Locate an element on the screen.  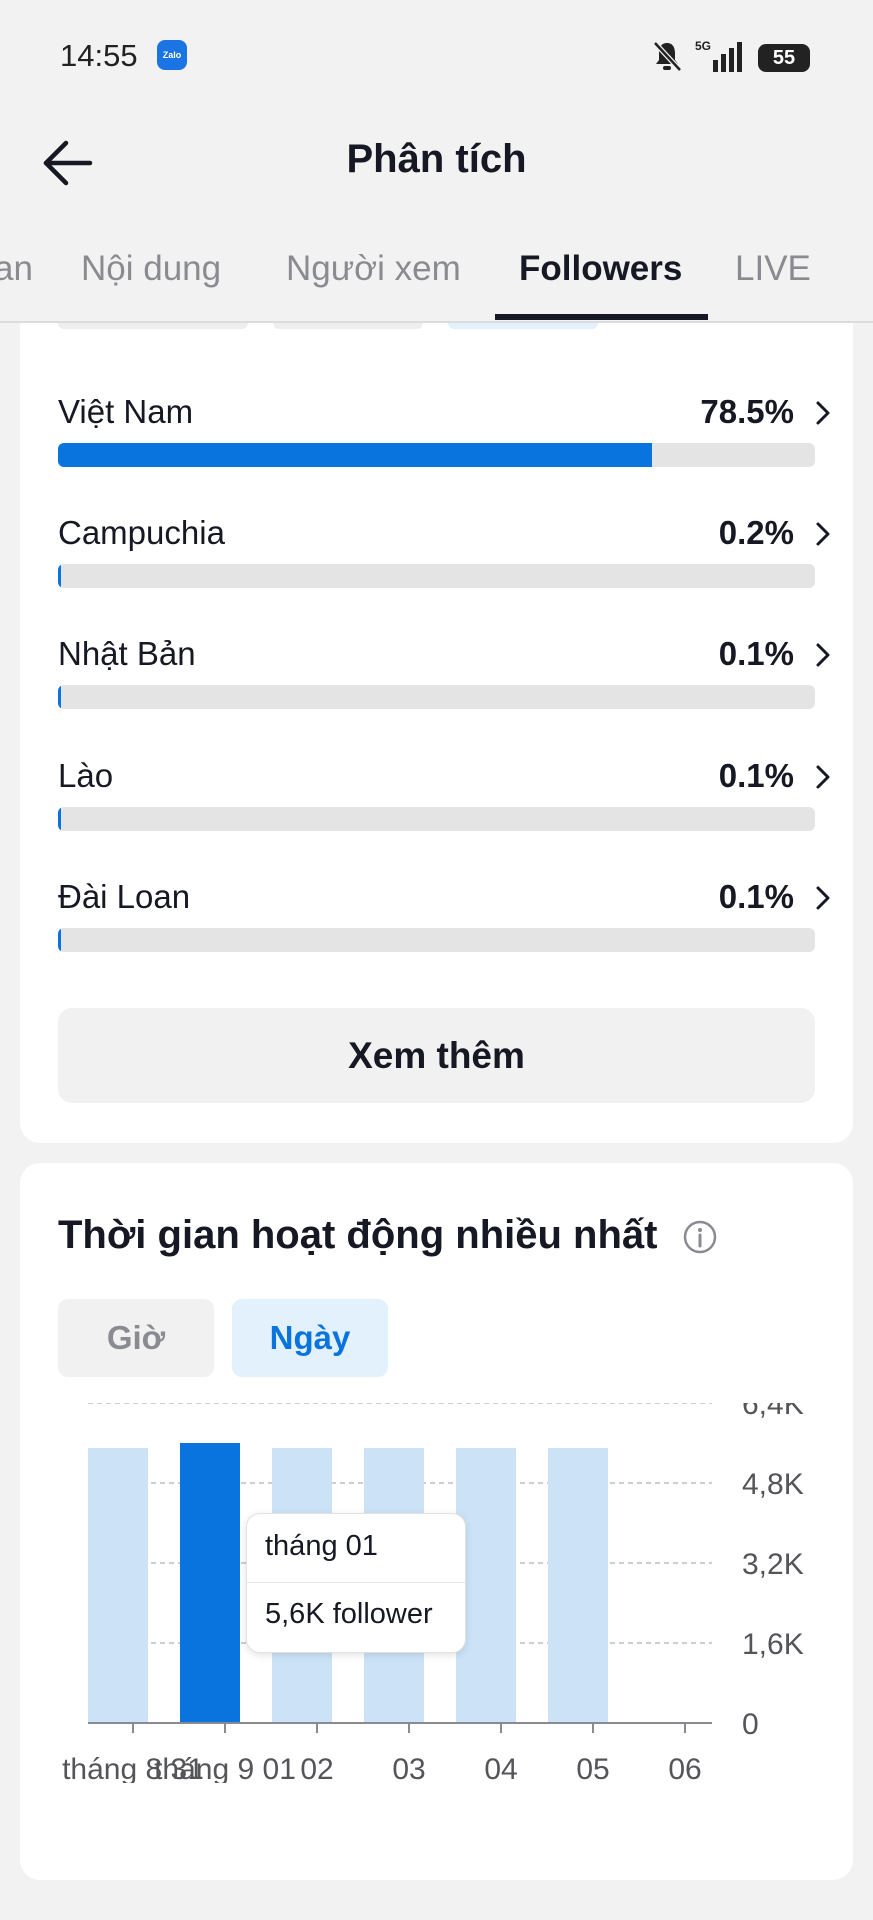
x-tick-label: 02 is located at coordinates (316, 1768).